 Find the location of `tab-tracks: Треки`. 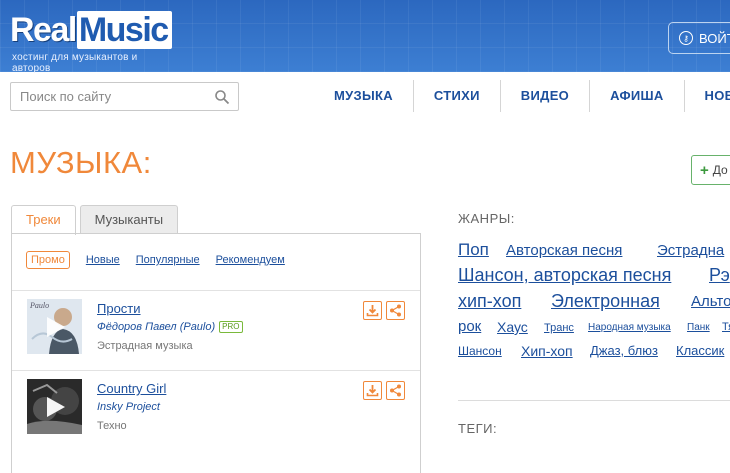

tab-tracks: Треки is located at coordinates (43, 220).